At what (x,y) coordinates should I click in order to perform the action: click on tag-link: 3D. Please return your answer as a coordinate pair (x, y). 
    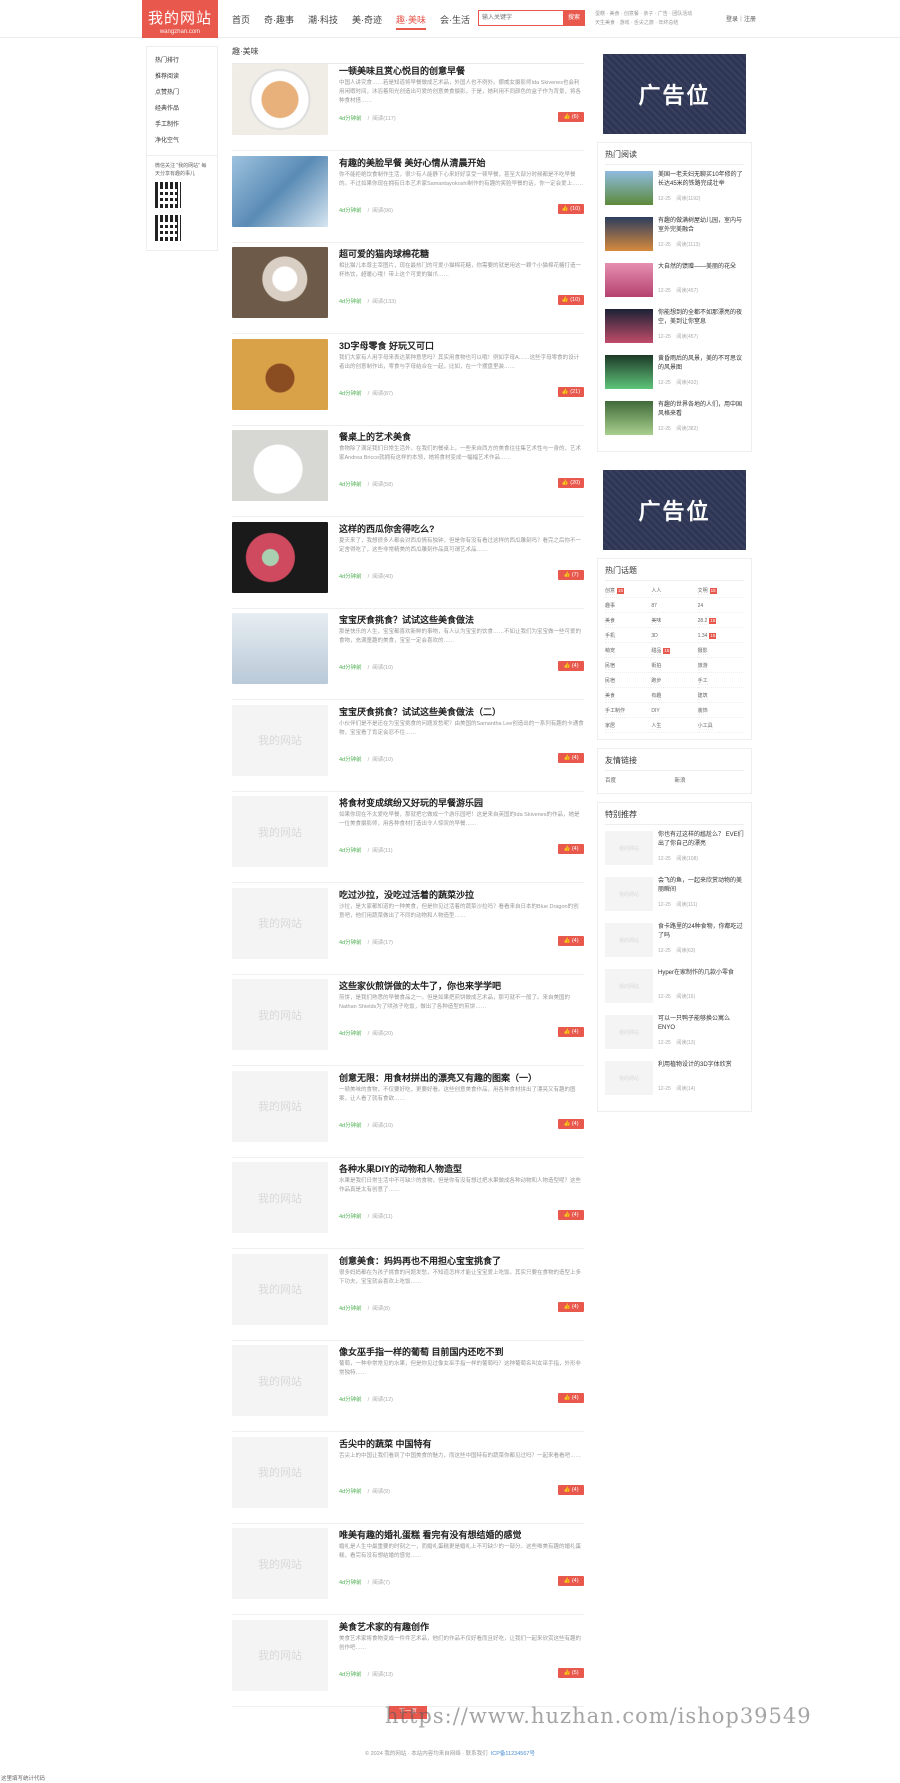
    Looking at the image, I should click on (674, 636).